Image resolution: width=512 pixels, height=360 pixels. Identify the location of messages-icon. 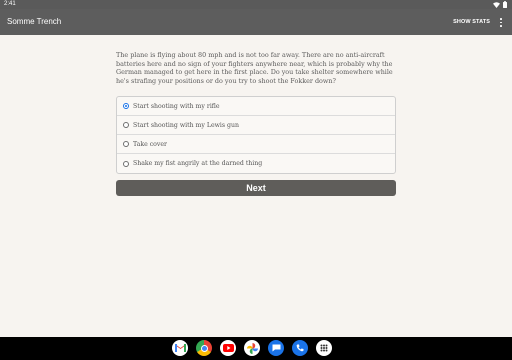
(276, 348).